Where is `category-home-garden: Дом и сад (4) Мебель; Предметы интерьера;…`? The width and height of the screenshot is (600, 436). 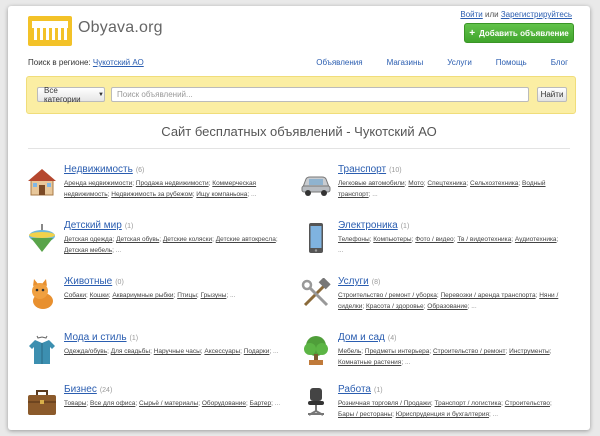 category-home-garden: Дом и сад (4) Мебель; Предметы интерьера;… is located at coordinates (430, 358).